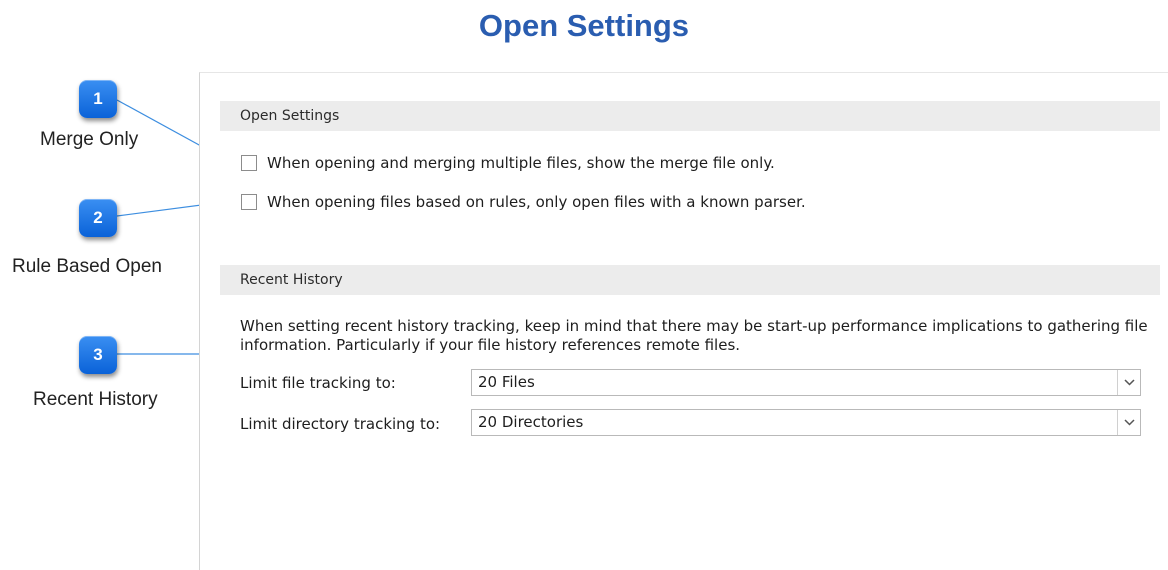 The width and height of the screenshot is (1168, 570). What do you see at coordinates (340, 424) in the screenshot?
I see `directory-tracking-label: Limit directory tracking to:` at bounding box center [340, 424].